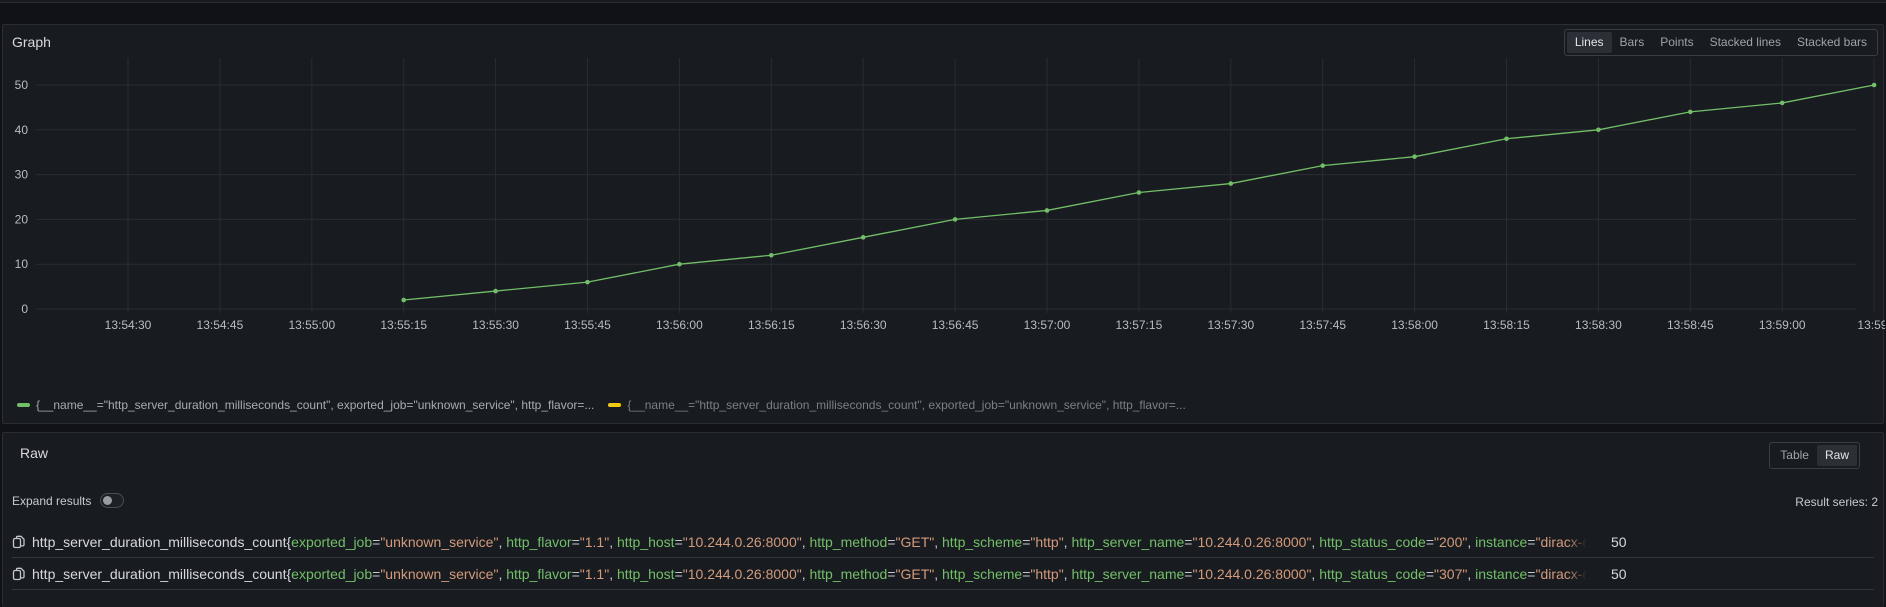 This screenshot has width=1886, height=607. What do you see at coordinates (1322, 325) in the screenshot?
I see `x-tick-label: 13:57:45` at bounding box center [1322, 325].